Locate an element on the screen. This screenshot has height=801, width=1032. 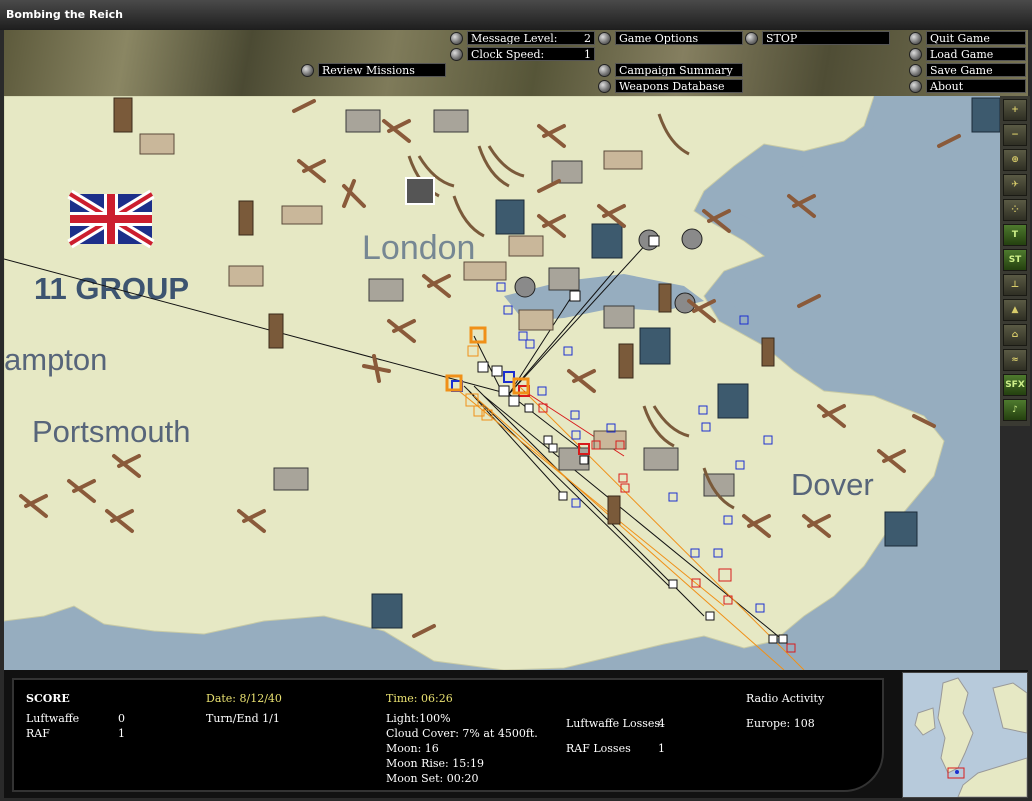
zoom-out-icon: − is located at coordinates (1015, 135).